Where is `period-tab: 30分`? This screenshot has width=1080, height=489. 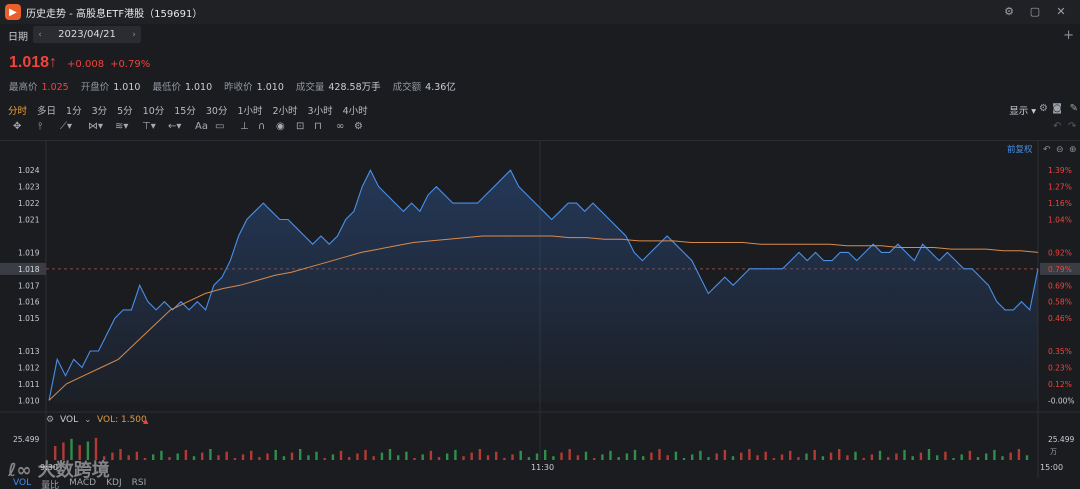 period-tab: 30分 is located at coordinates (217, 110).